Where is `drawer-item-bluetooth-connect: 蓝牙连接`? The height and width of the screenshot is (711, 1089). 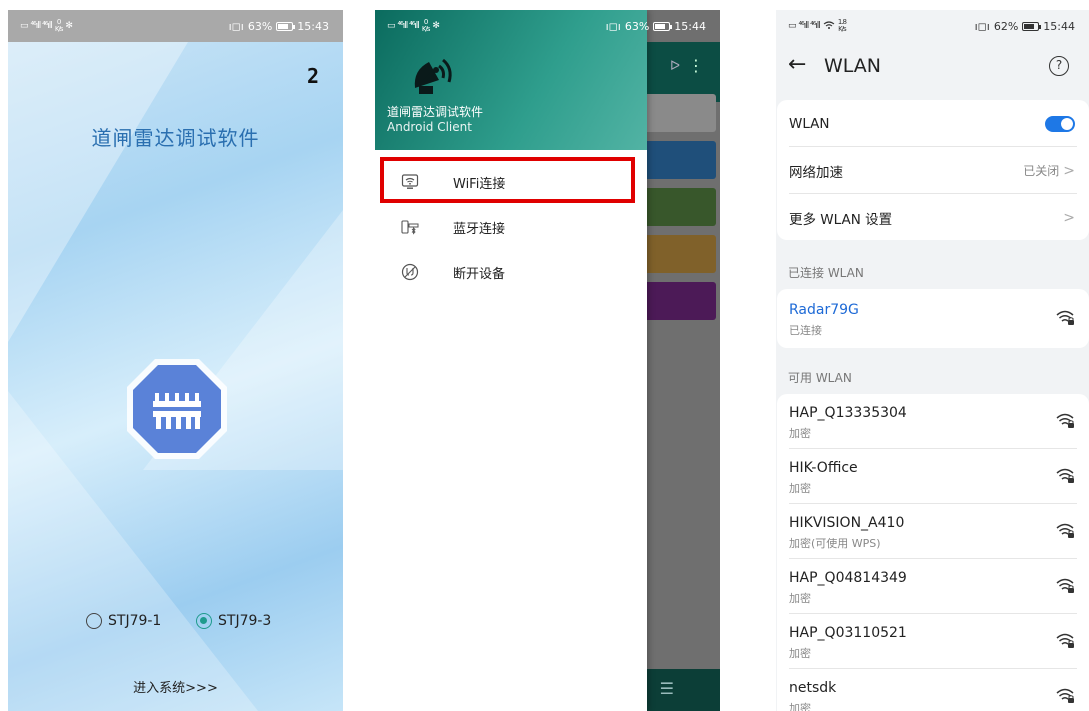
drawer-item-bluetooth-connect: 蓝牙连接 is located at coordinates (511, 227).